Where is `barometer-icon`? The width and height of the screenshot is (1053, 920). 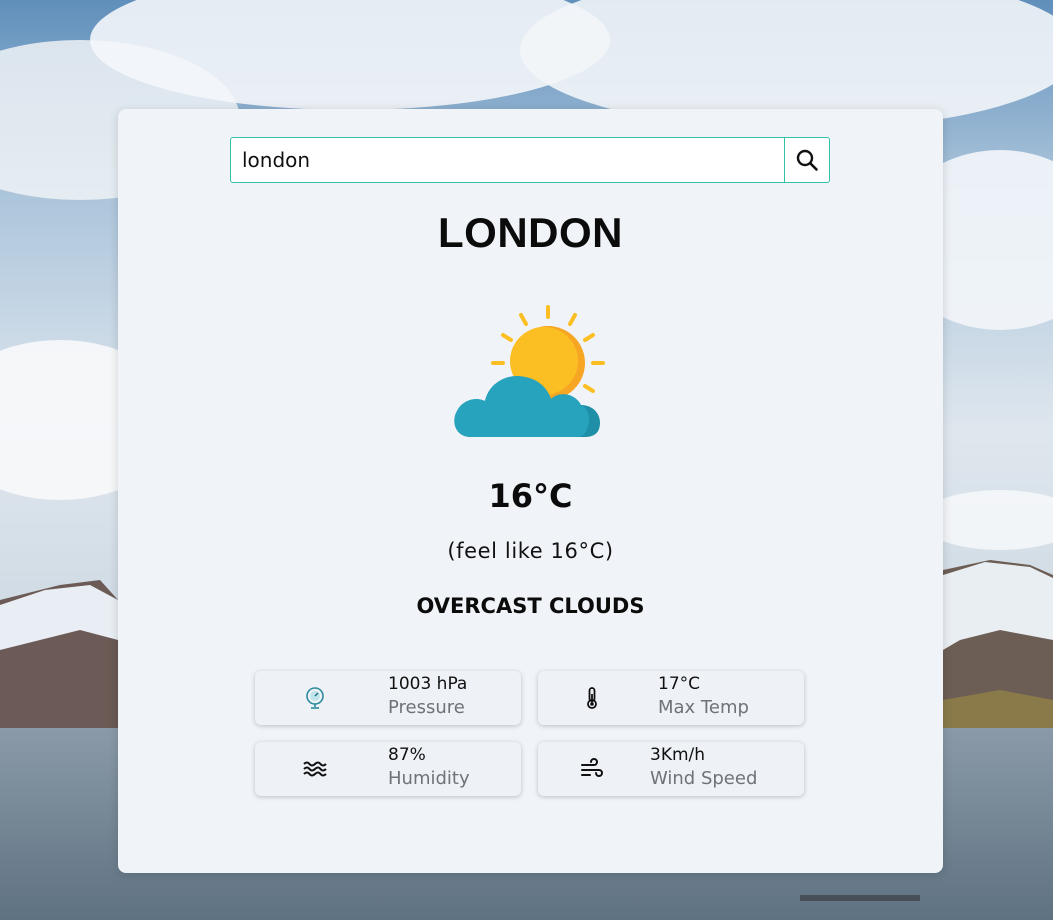
barometer-icon is located at coordinates (315, 698).